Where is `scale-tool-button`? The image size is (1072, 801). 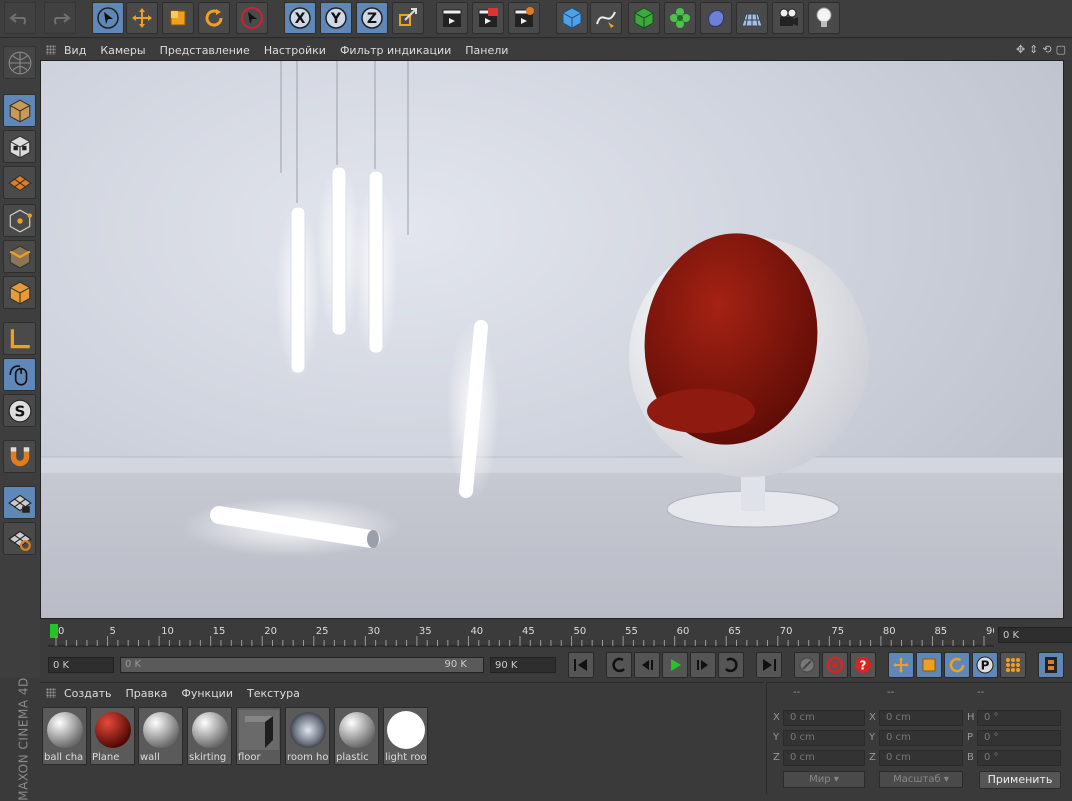
scale-tool-button is located at coordinates (178, 18).